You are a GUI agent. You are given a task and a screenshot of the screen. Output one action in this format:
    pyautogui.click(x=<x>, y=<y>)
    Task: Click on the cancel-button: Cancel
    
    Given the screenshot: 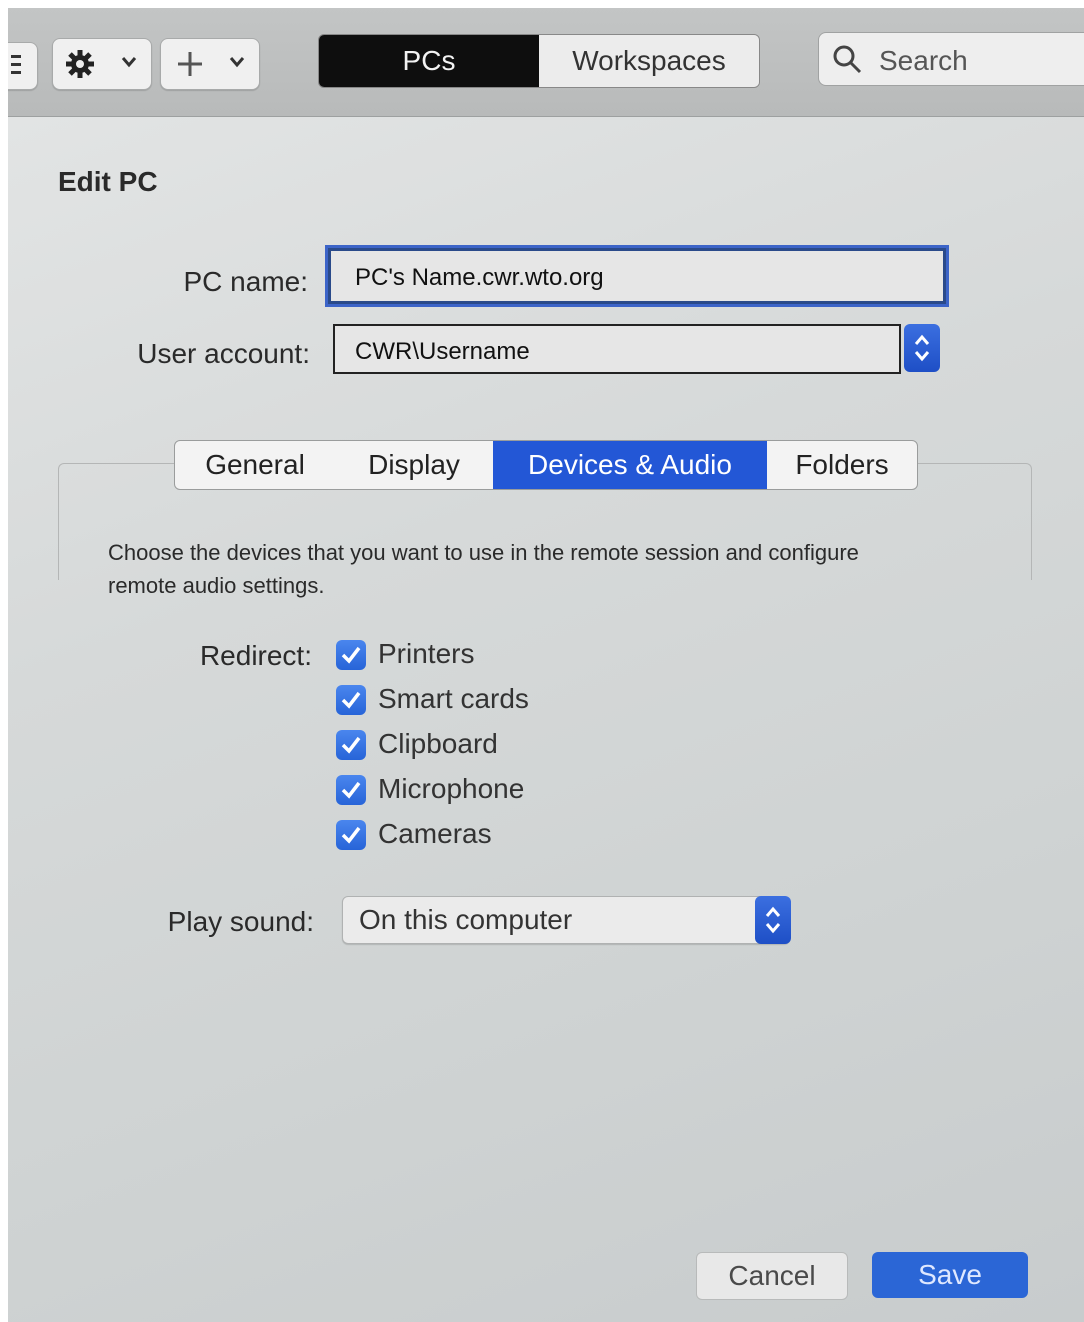 What is the action you would take?
    pyautogui.click(x=772, y=1276)
    